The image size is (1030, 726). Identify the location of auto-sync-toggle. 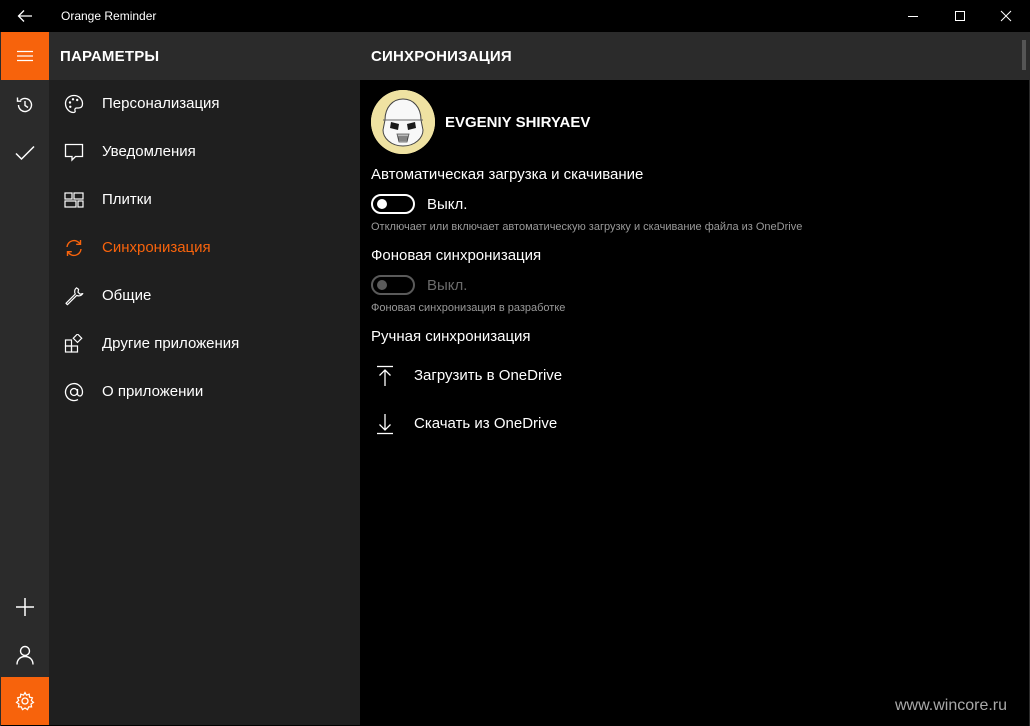
(393, 204).